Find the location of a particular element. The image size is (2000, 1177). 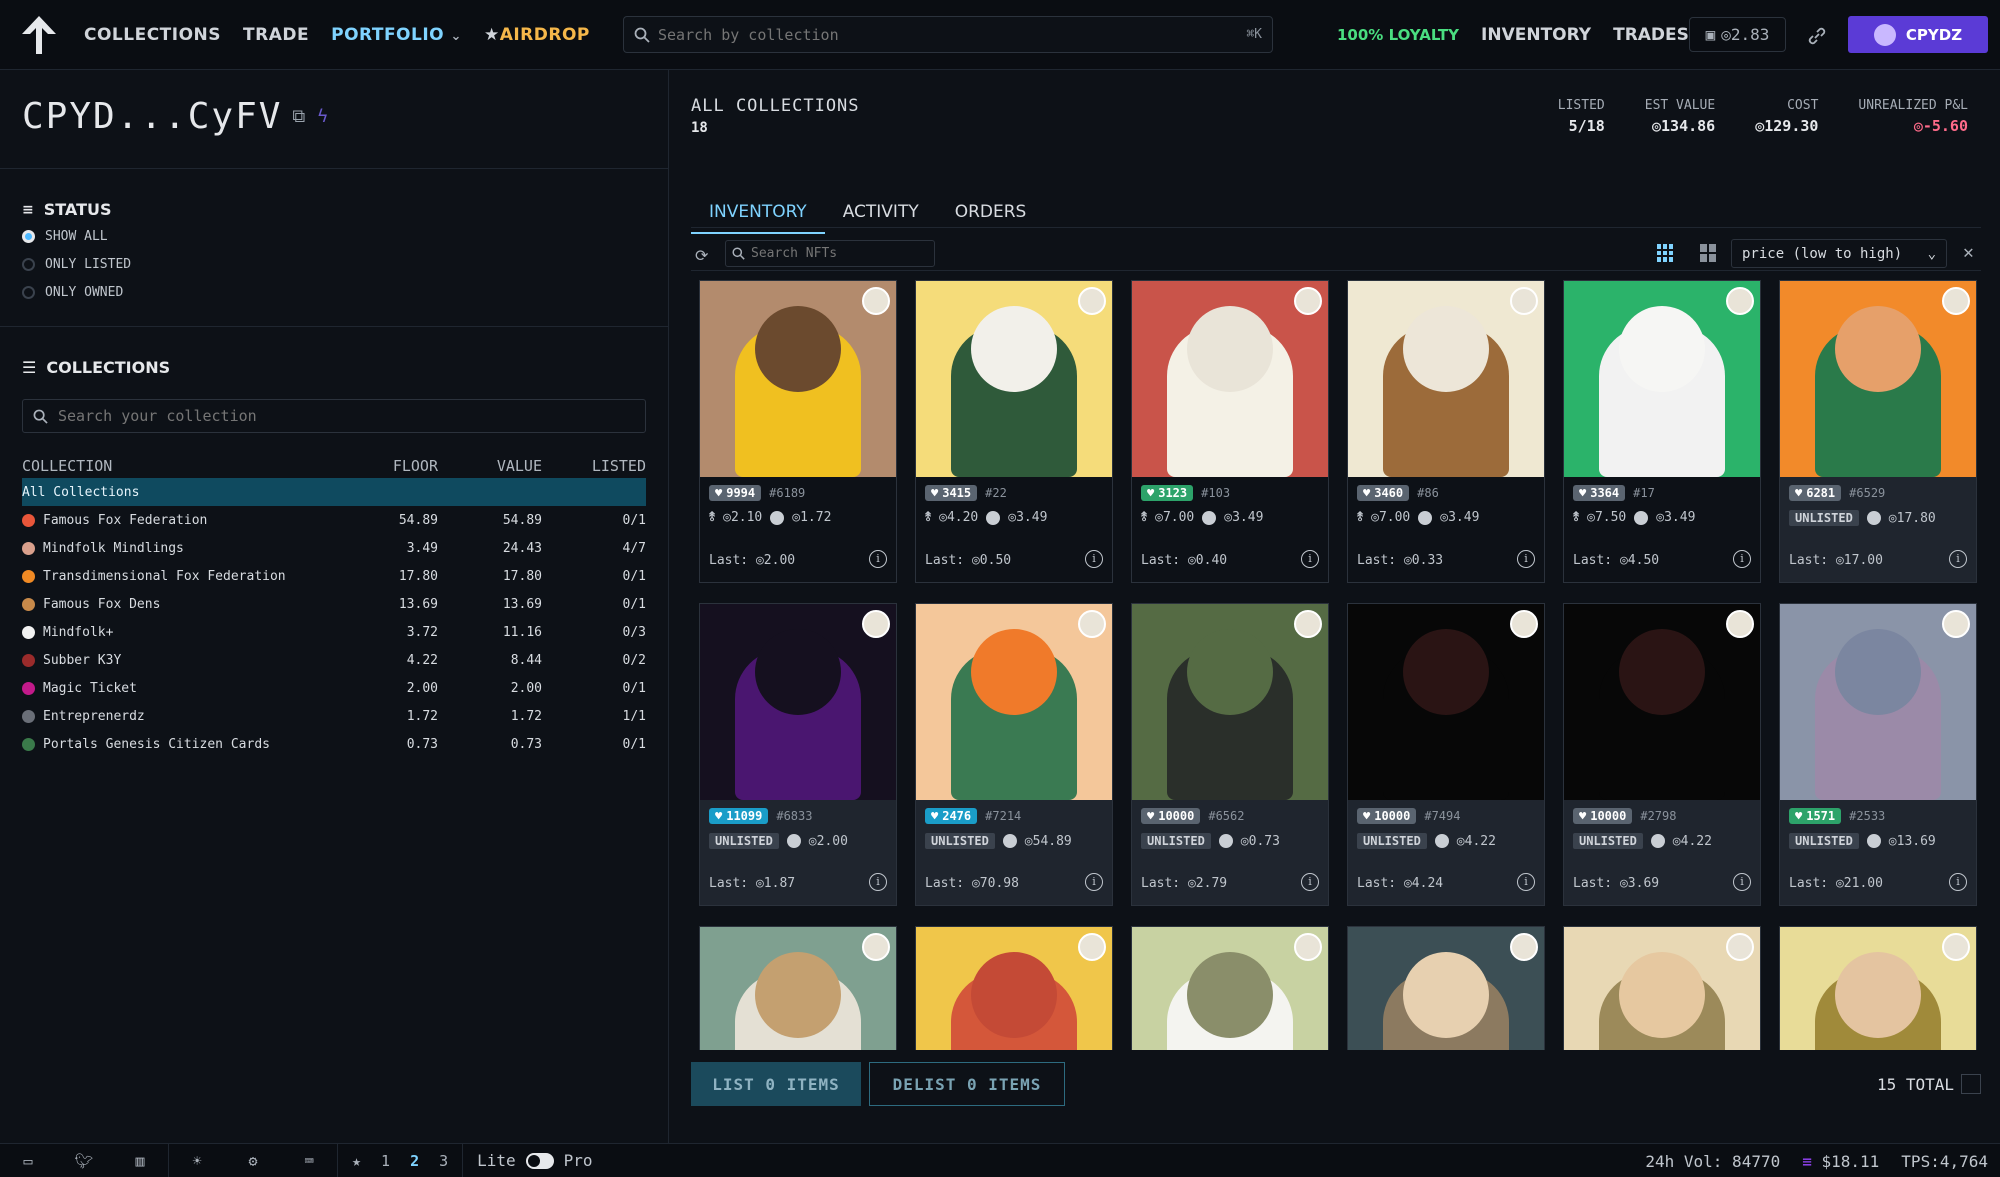

user-menu-button: CPYDZ is located at coordinates (1918, 34).